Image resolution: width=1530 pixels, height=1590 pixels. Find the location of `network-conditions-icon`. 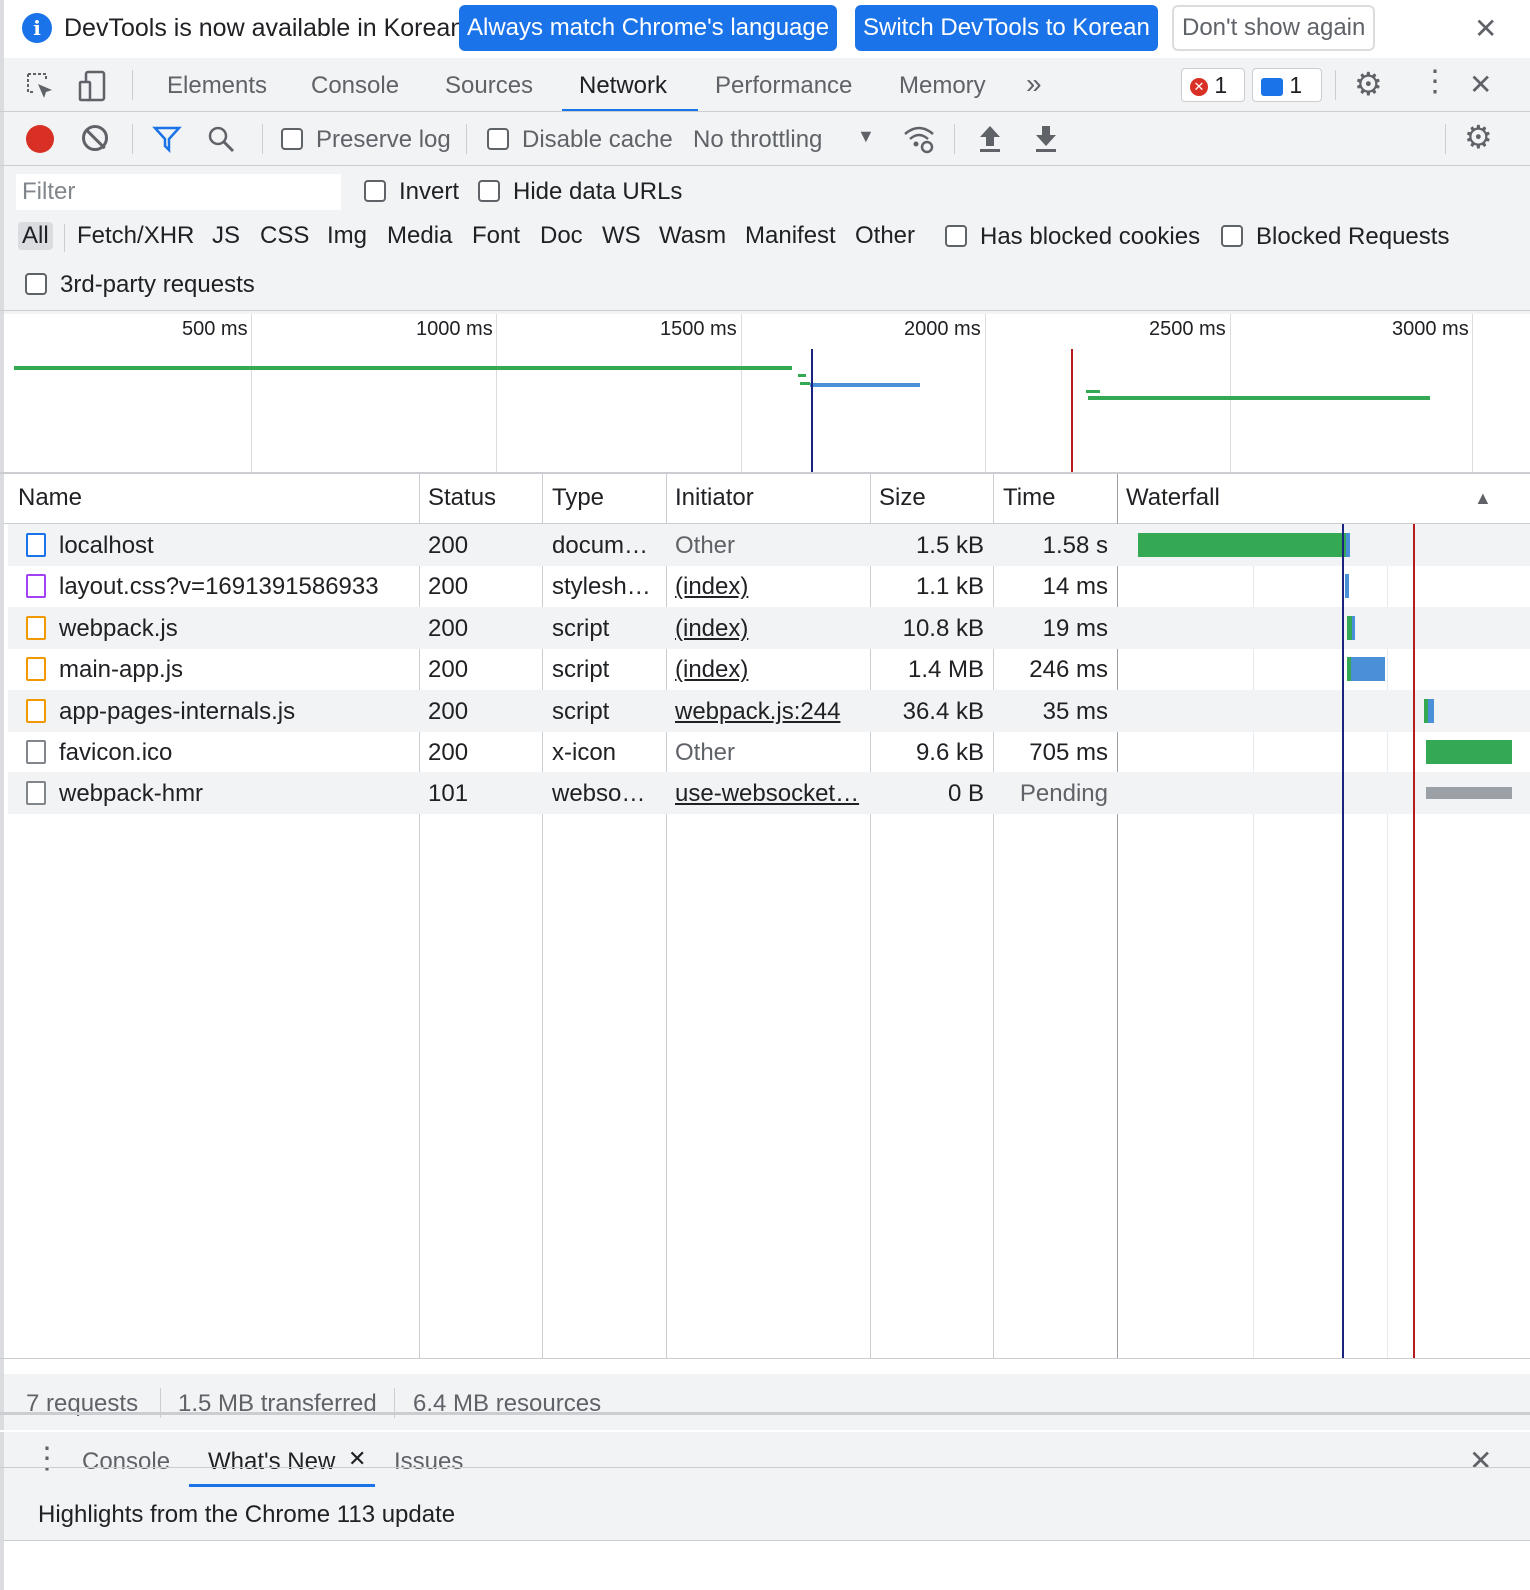

network-conditions-icon is located at coordinates (919, 142).